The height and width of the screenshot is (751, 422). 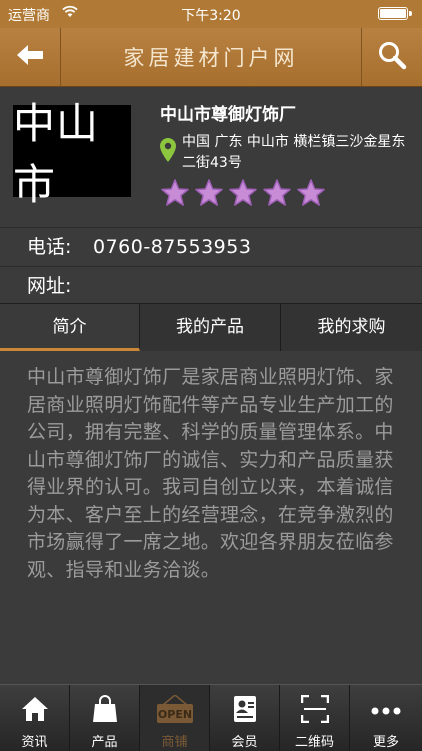 What do you see at coordinates (104, 742) in the screenshot?
I see `bottom-tab-label: 产品` at bounding box center [104, 742].